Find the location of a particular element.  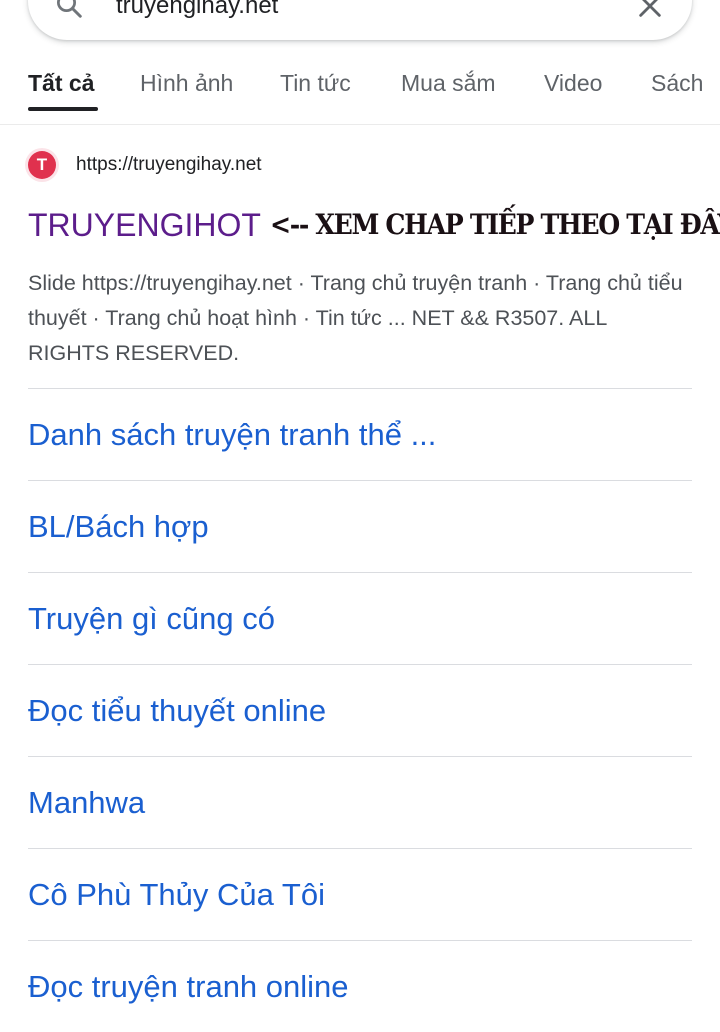

site-favicon: T is located at coordinates (42, 165).